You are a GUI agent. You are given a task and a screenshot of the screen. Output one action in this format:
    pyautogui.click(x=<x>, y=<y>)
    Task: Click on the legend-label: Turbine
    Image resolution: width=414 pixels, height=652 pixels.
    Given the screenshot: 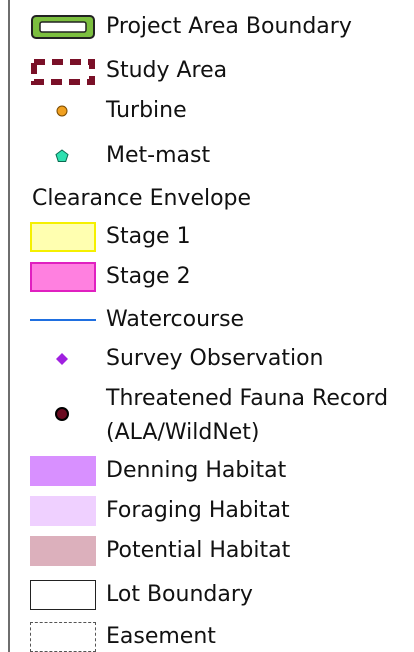 What is the action you would take?
    pyautogui.click(x=146, y=110)
    